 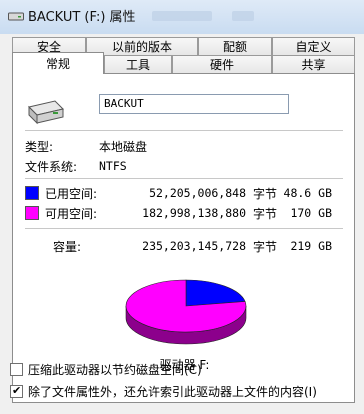 I want to click on used-space-size: 48.6 GB, so click(x=307, y=193).